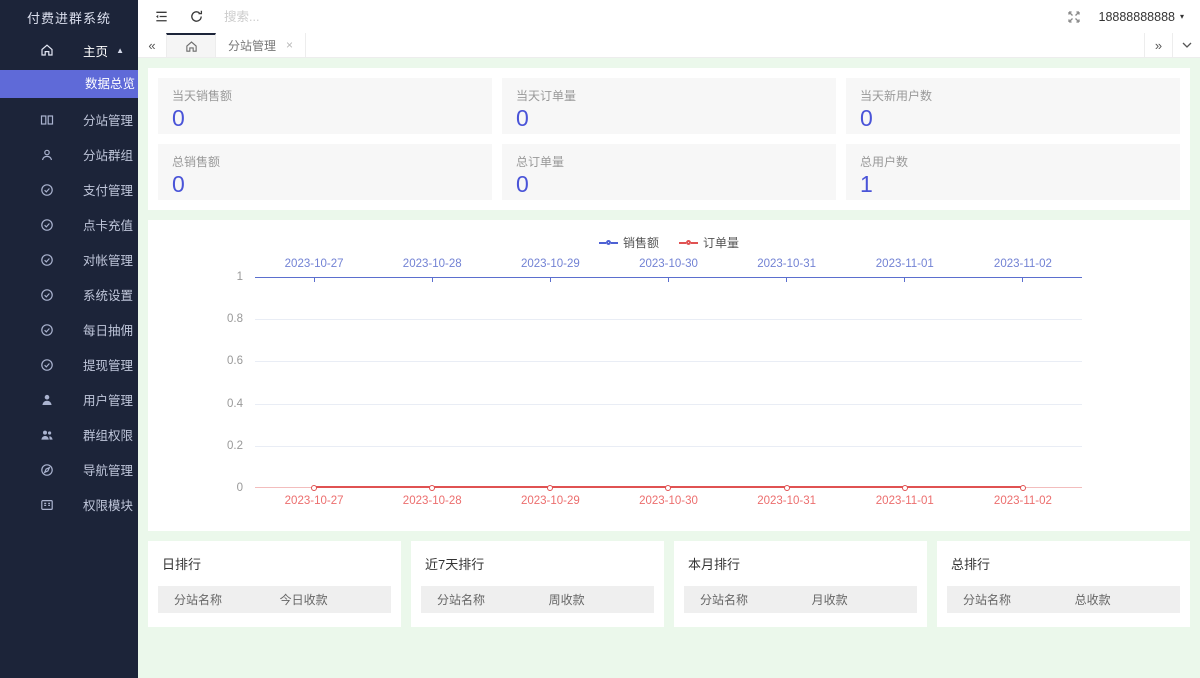 The height and width of the screenshot is (678, 1200). What do you see at coordinates (1063, 599) in the screenshot?
I see `rank-table-header: 分站名称 总收款` at bounding box center [1063, 599].